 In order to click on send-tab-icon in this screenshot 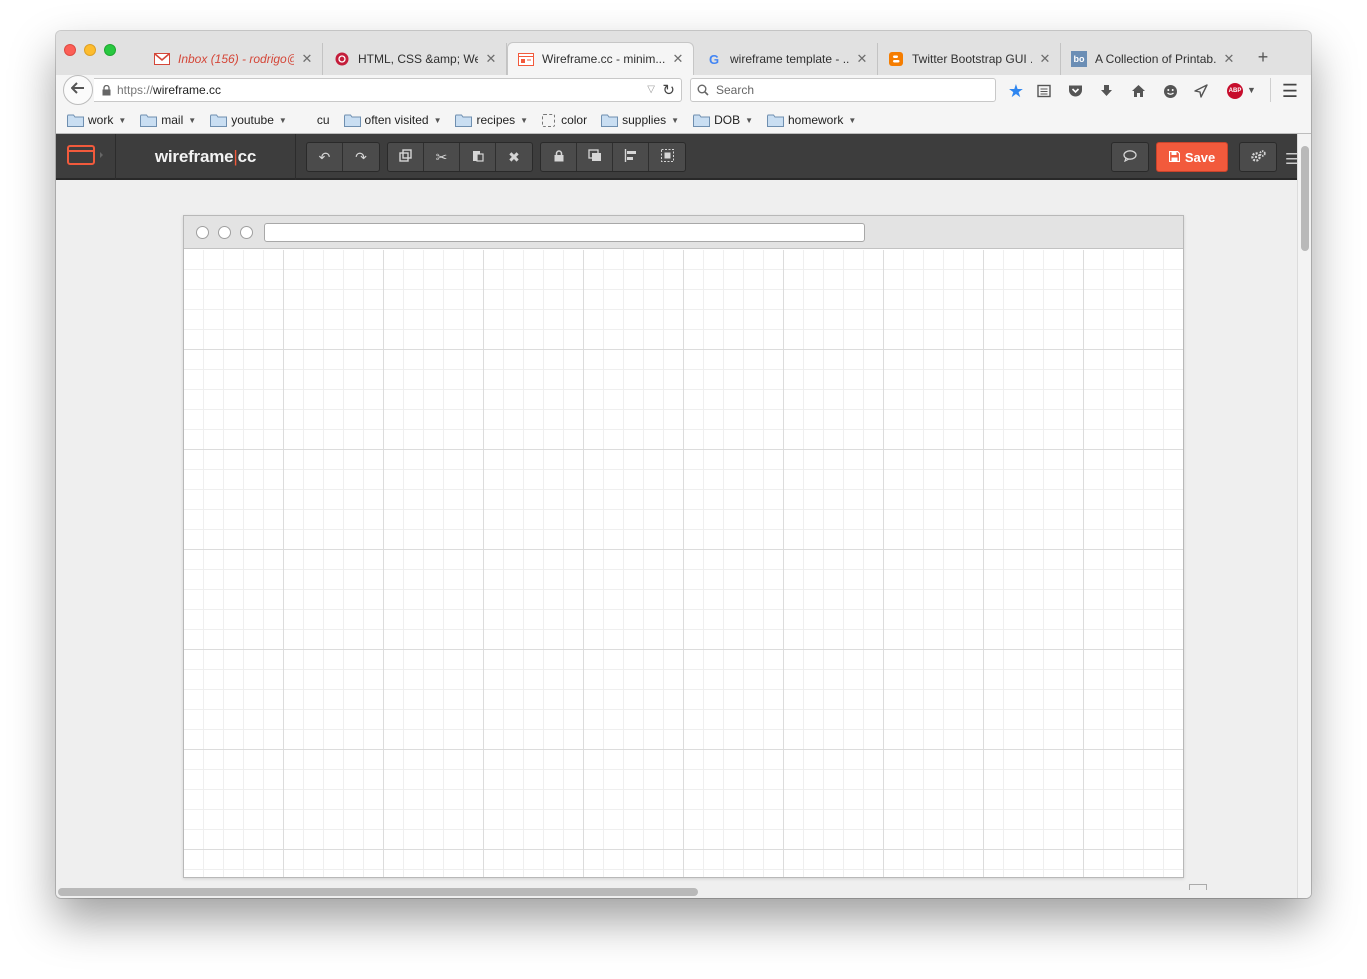, I will do `click(1201, 91)`.